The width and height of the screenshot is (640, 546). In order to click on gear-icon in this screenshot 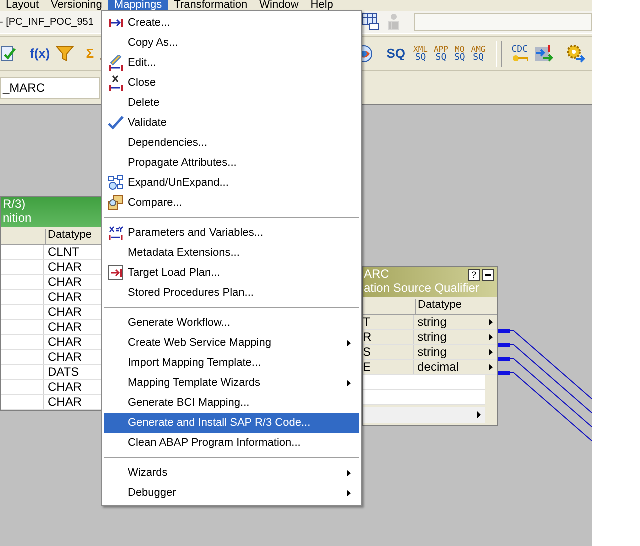, I will do `click(576, 54)`.